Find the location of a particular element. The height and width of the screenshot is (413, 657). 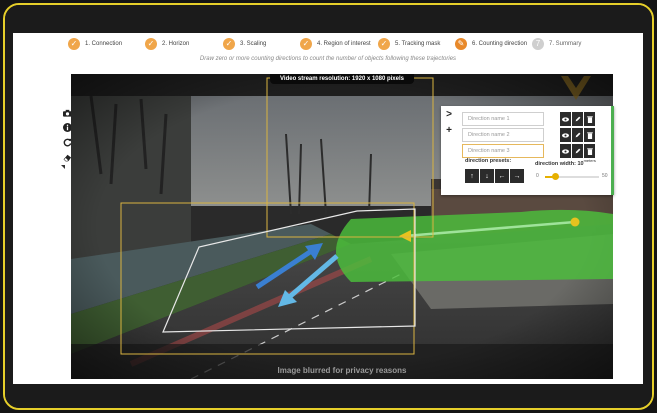

step-number: 7 is located at coordinates (538, 44).